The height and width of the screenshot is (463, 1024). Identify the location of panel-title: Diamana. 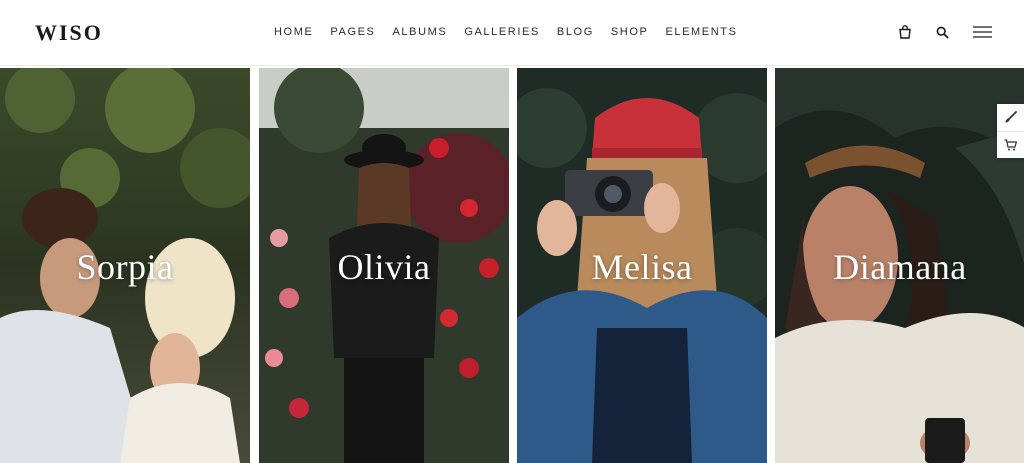
(900, 267).